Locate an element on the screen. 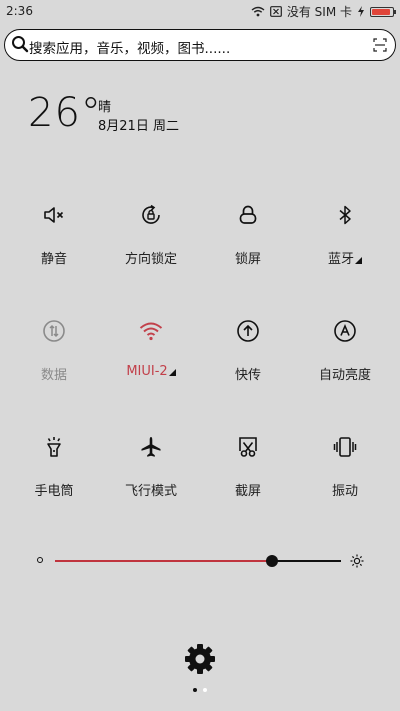 The width and height of the screenshot is (400, 711). scan-icon is located at coordinates (380, 46).